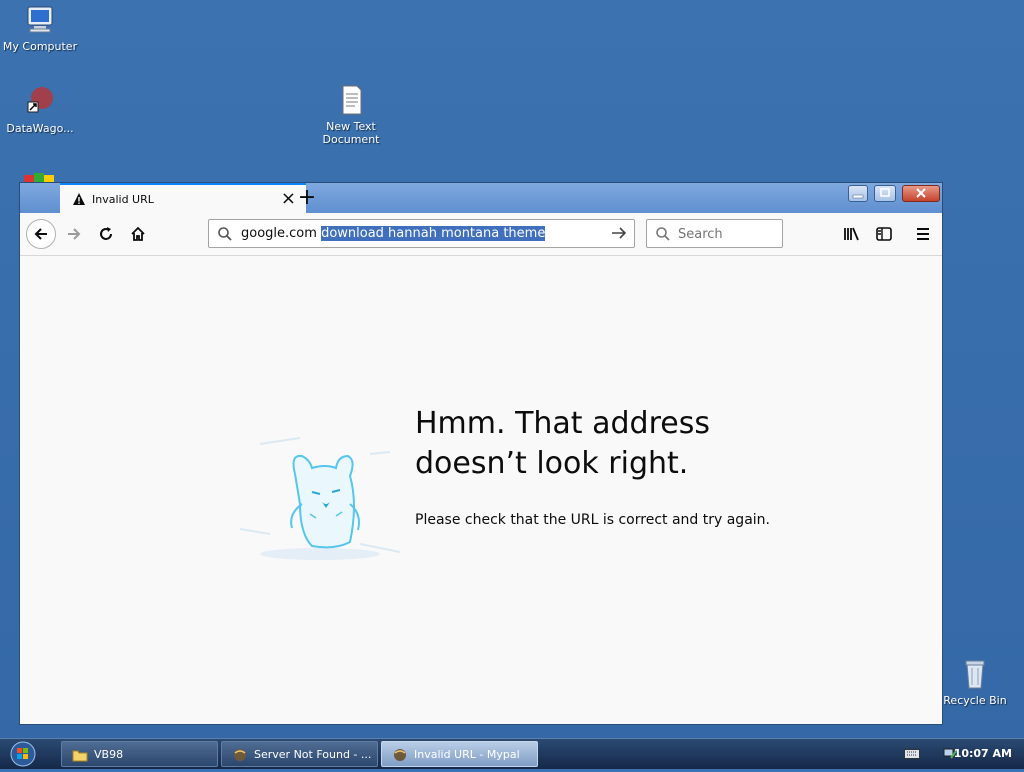 The image size is (1024, 772). I want to click on reload-button, so click(106, 234).